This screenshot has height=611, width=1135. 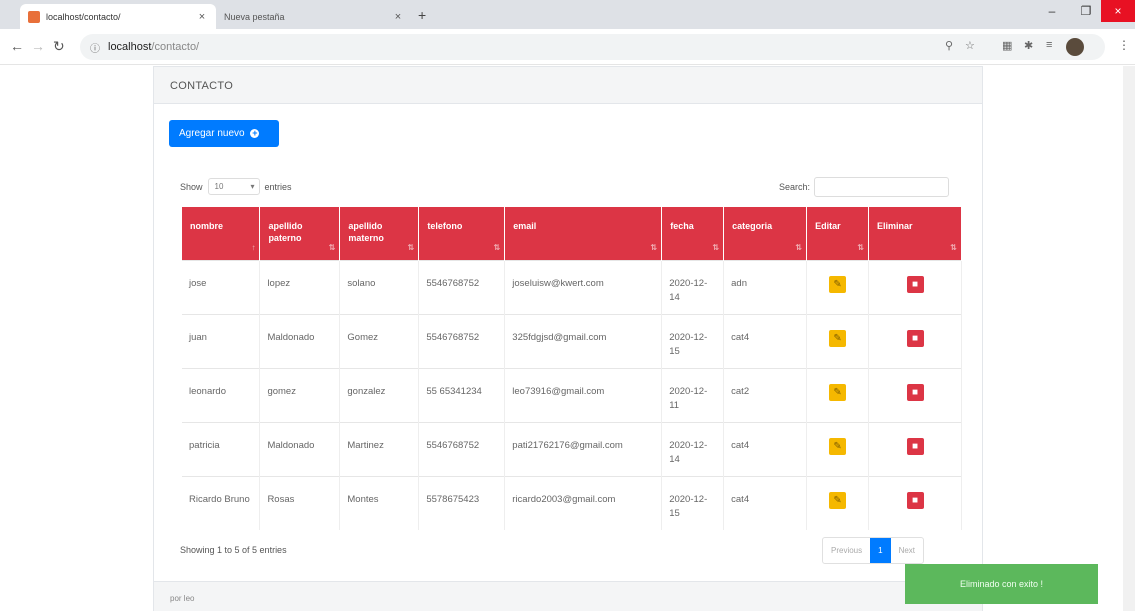 I want to click on success-toast: Eliminado con exito !, so click(x=1001, y=584).